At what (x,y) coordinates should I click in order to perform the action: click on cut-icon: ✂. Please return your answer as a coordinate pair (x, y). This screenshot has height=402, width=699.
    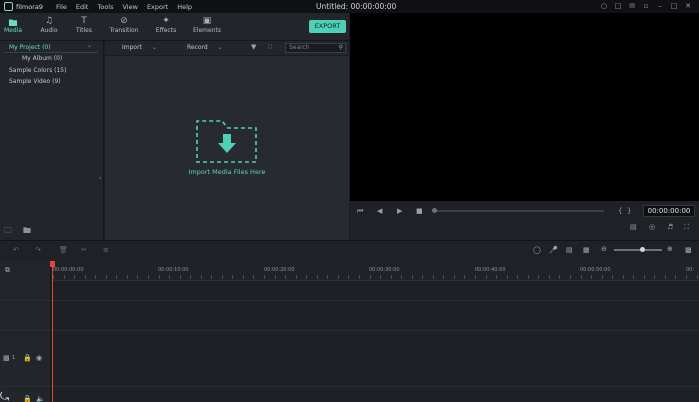
    Looking at the image, I should click on (84, 250).